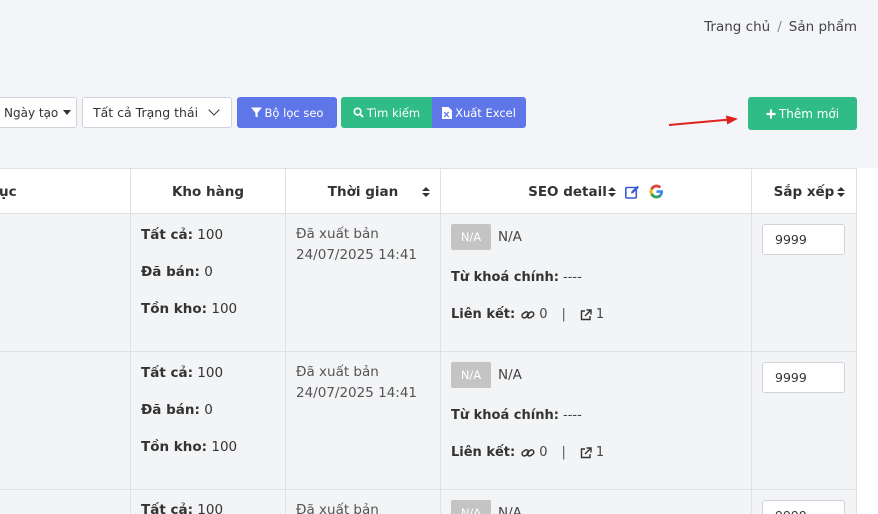  What do you see at coordinates (809, 113) in the screenshot?
I see `add-new-label: Thêm mới` at bounding box center [809, 113].